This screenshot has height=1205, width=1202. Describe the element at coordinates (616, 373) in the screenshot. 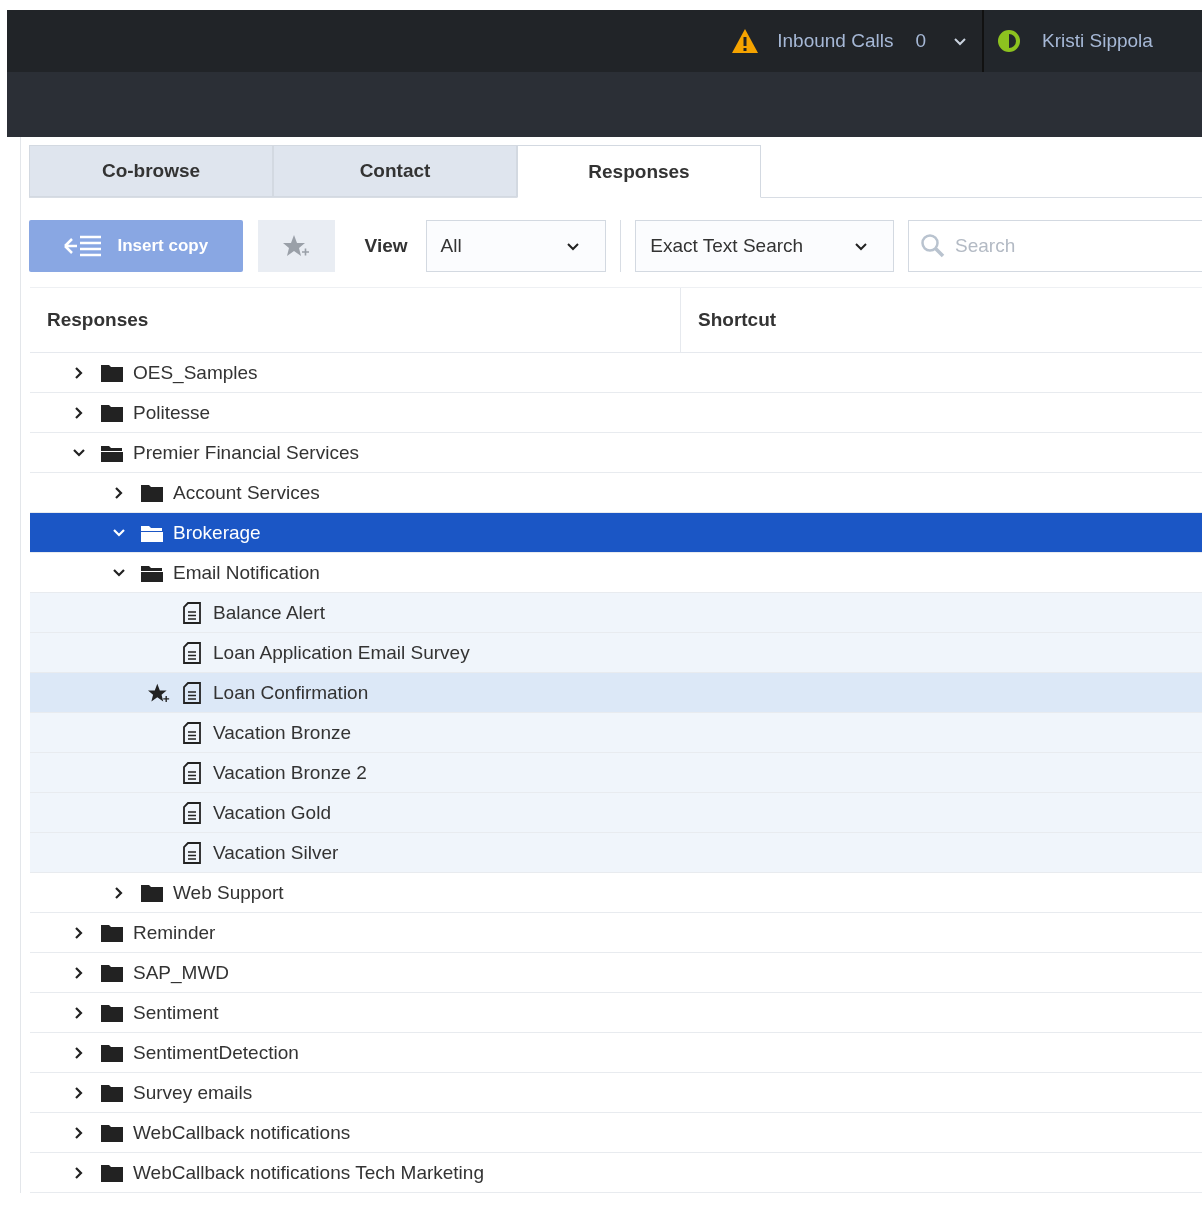

I see `tree-row: OES_Samples` at that location.